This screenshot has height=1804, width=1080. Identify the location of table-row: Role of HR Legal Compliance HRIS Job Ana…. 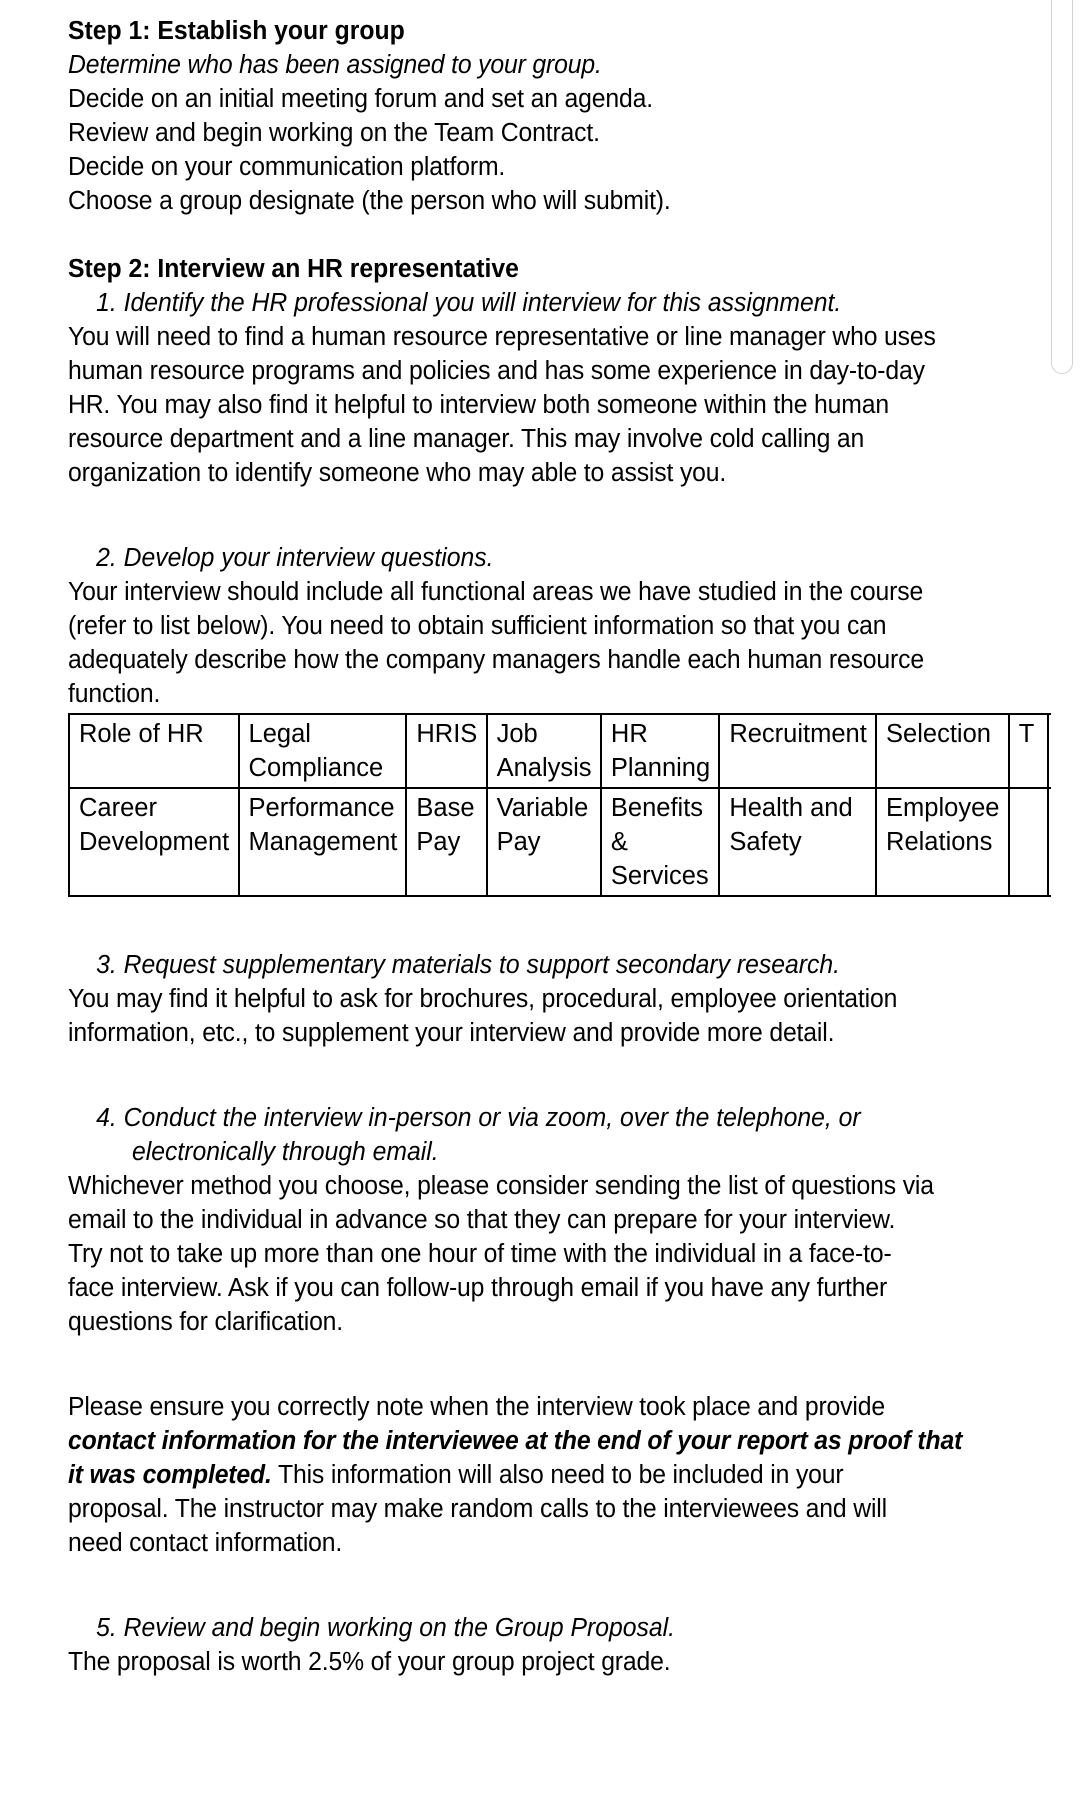
(571, 751).